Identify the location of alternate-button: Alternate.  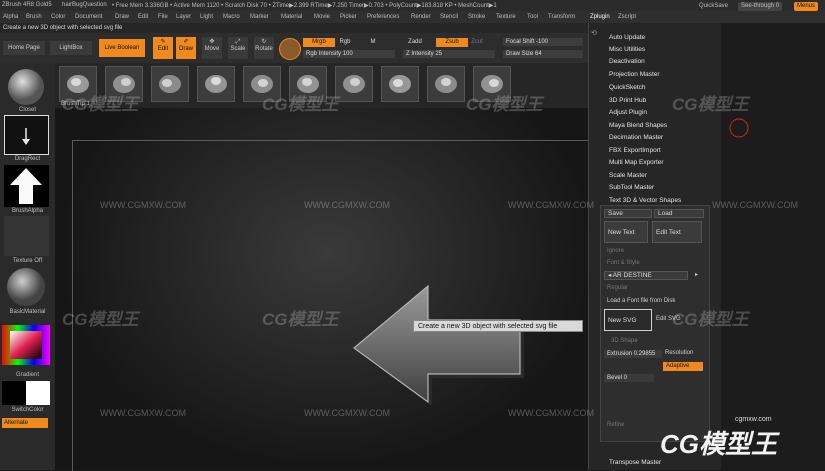
(25, 423).